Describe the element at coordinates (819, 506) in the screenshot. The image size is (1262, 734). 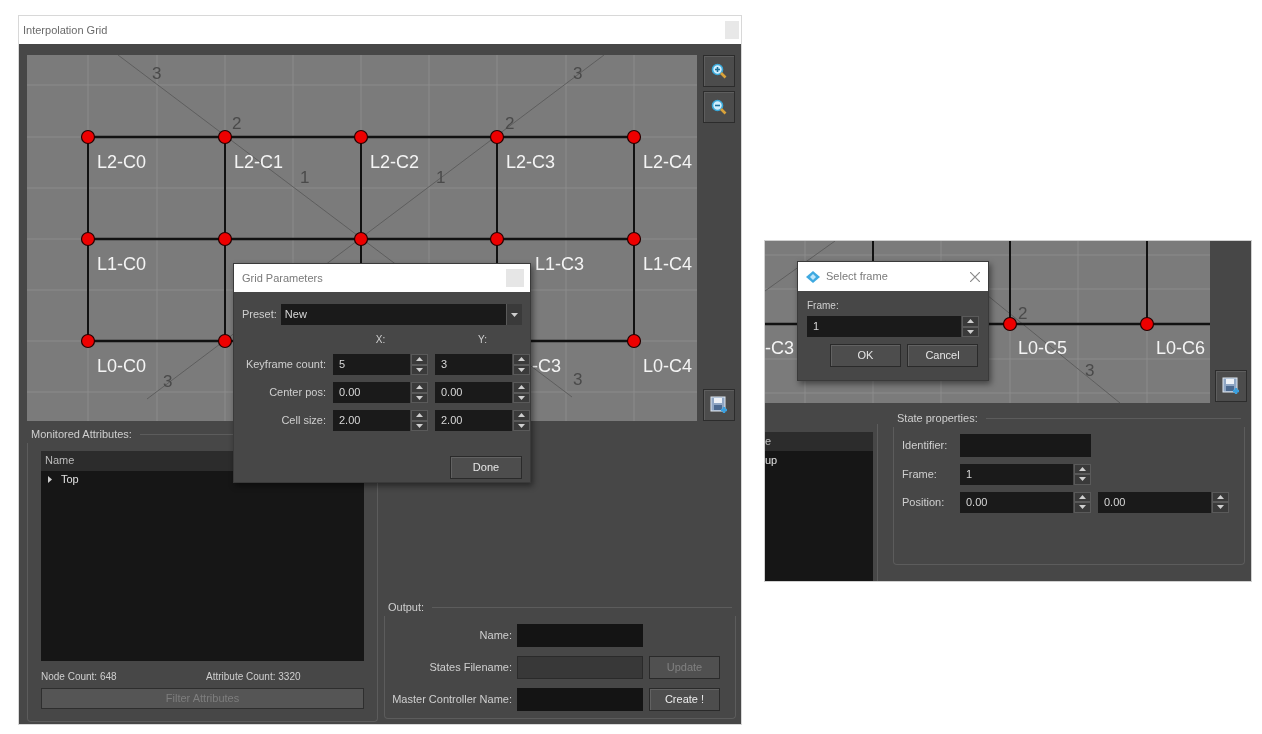
I see `list-panel: e up` at that location.